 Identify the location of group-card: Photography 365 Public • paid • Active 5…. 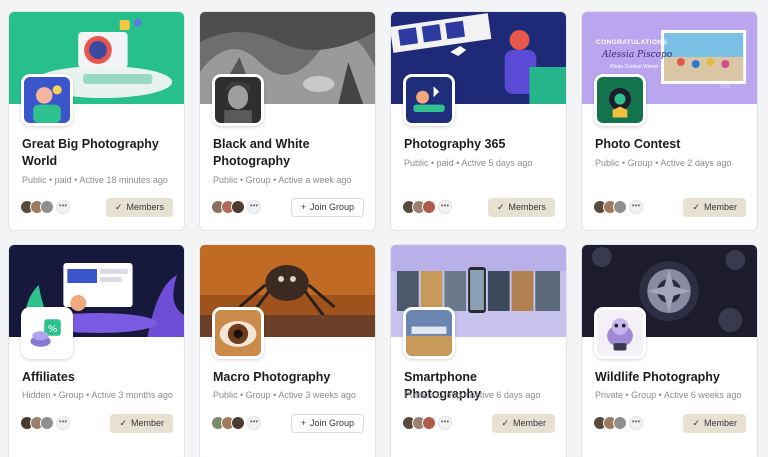
(478, 121).